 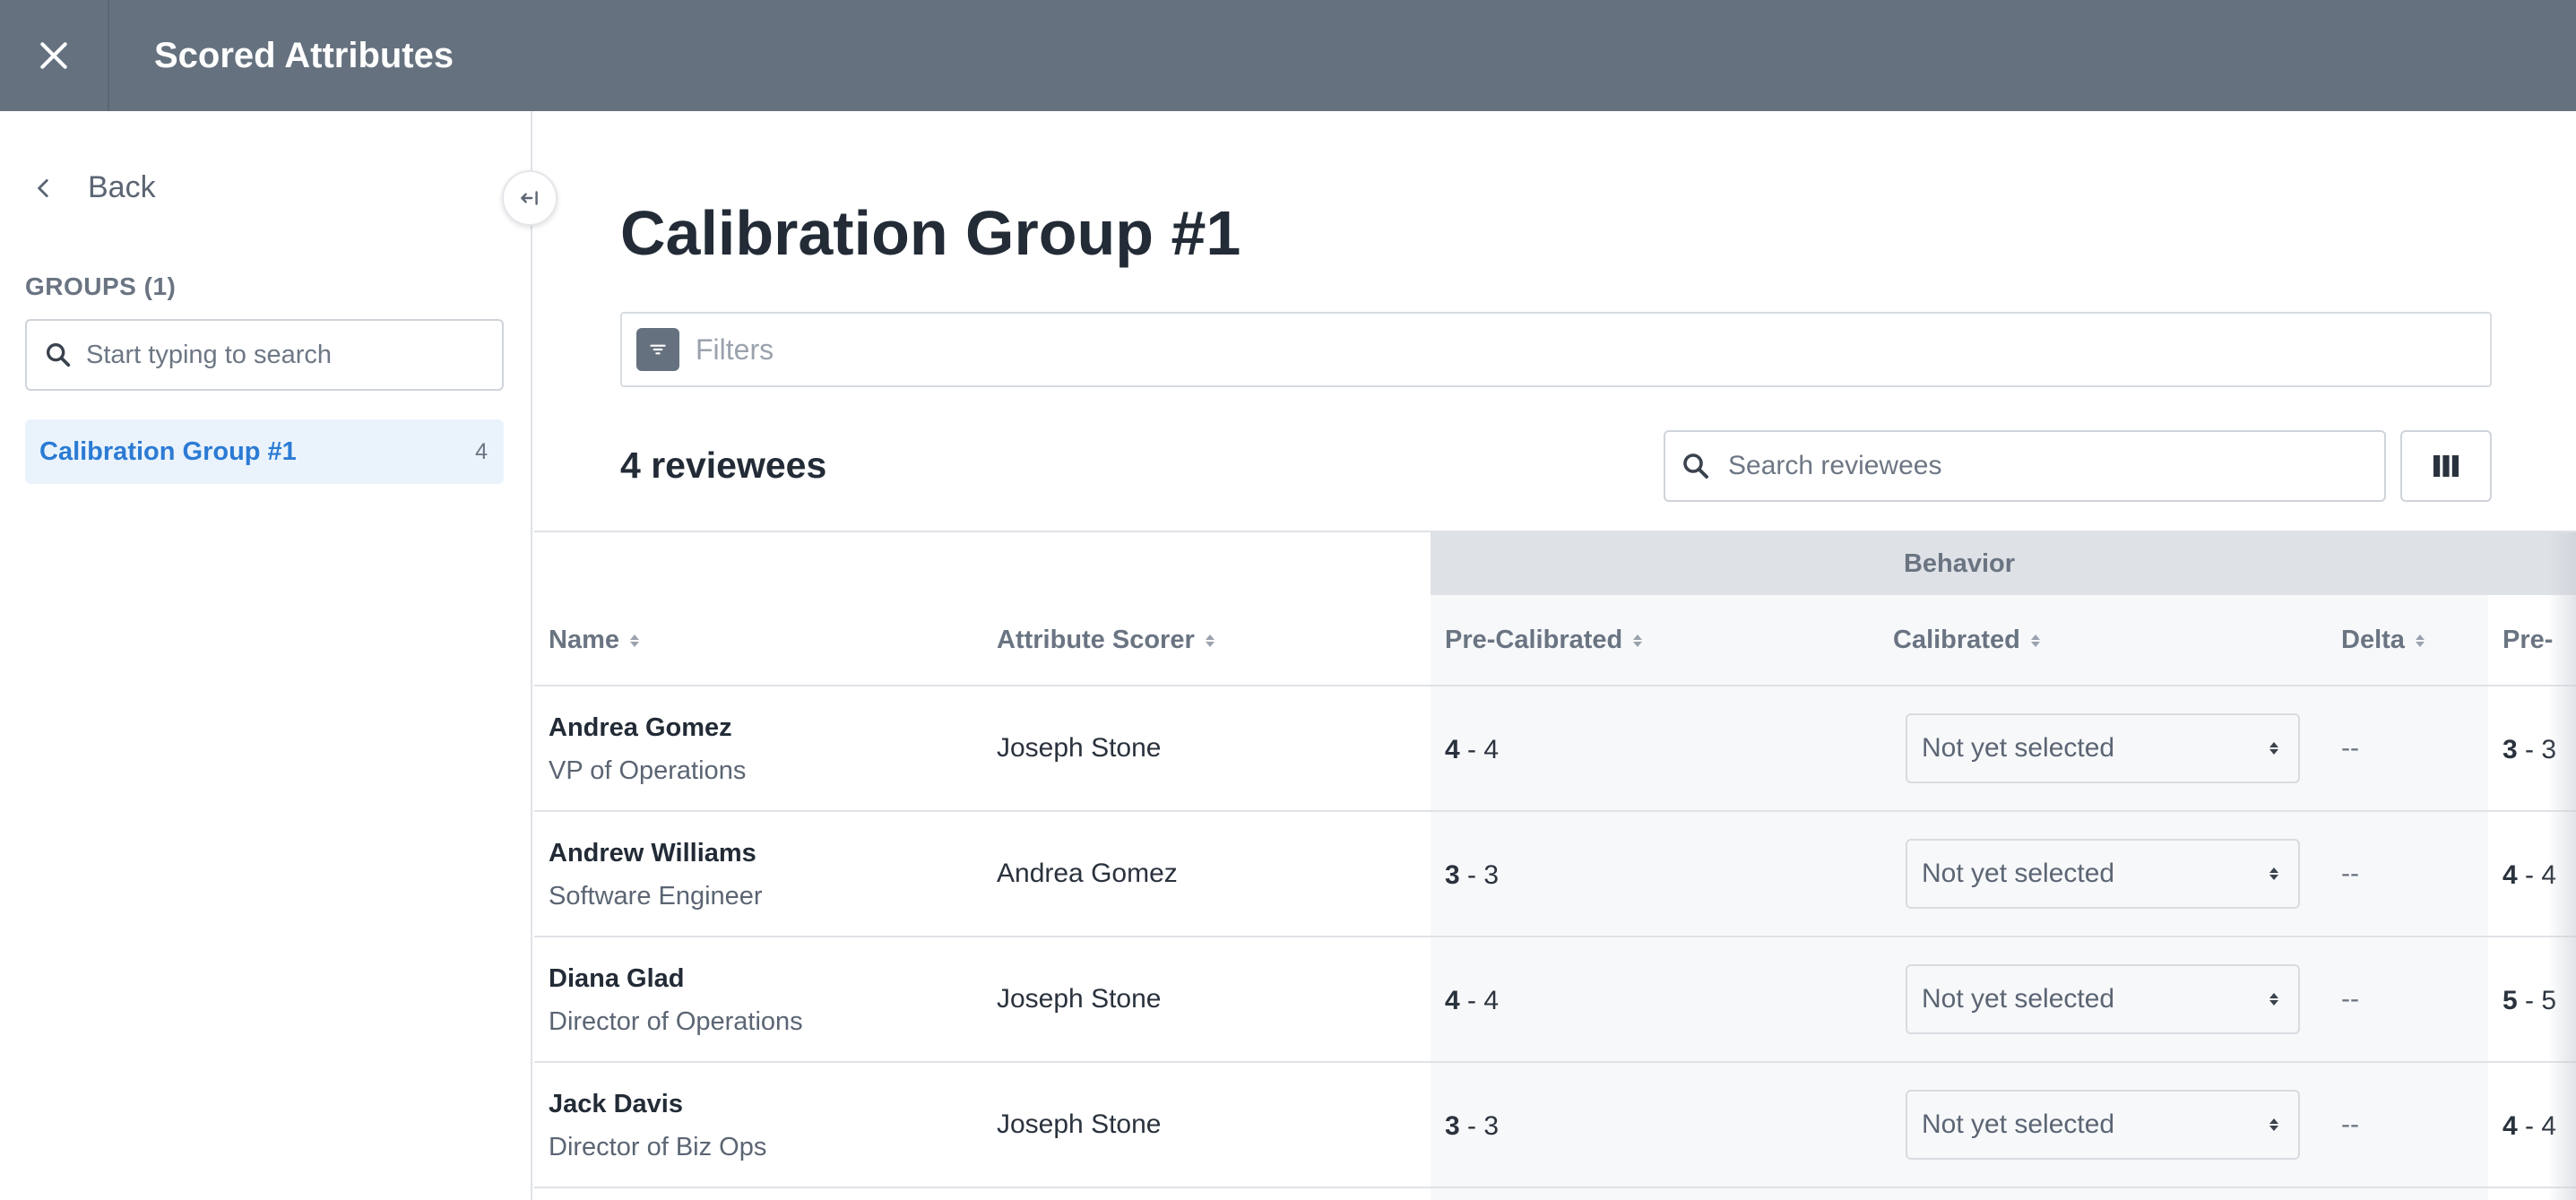 What do you see at coordinates (735, 349) in the screenshot?
I see `filters-placeholder: Filters` at bounding box center [735, 349].